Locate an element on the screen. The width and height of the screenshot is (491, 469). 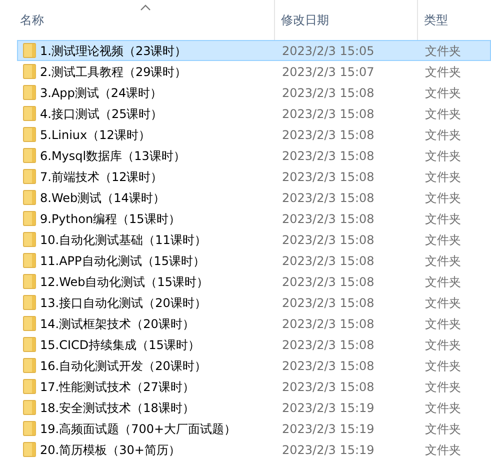
file-row: 19.高频面试题（700+大厂面试题） 2023/2/3 15:19 文件夹 is located at coordinates (254, 428).